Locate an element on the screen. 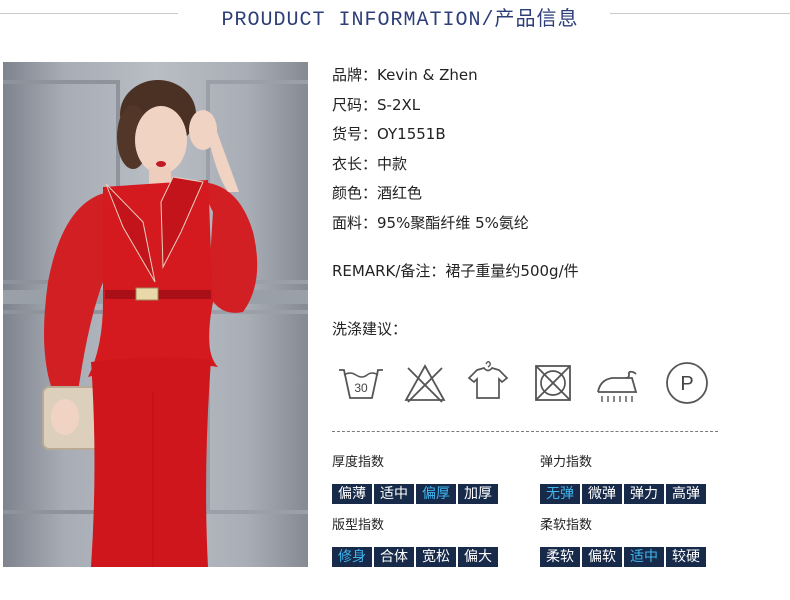 Image resolution: width=790 pixels, height=600 pixels. svg-text: P is located at coordinates (686, 384).